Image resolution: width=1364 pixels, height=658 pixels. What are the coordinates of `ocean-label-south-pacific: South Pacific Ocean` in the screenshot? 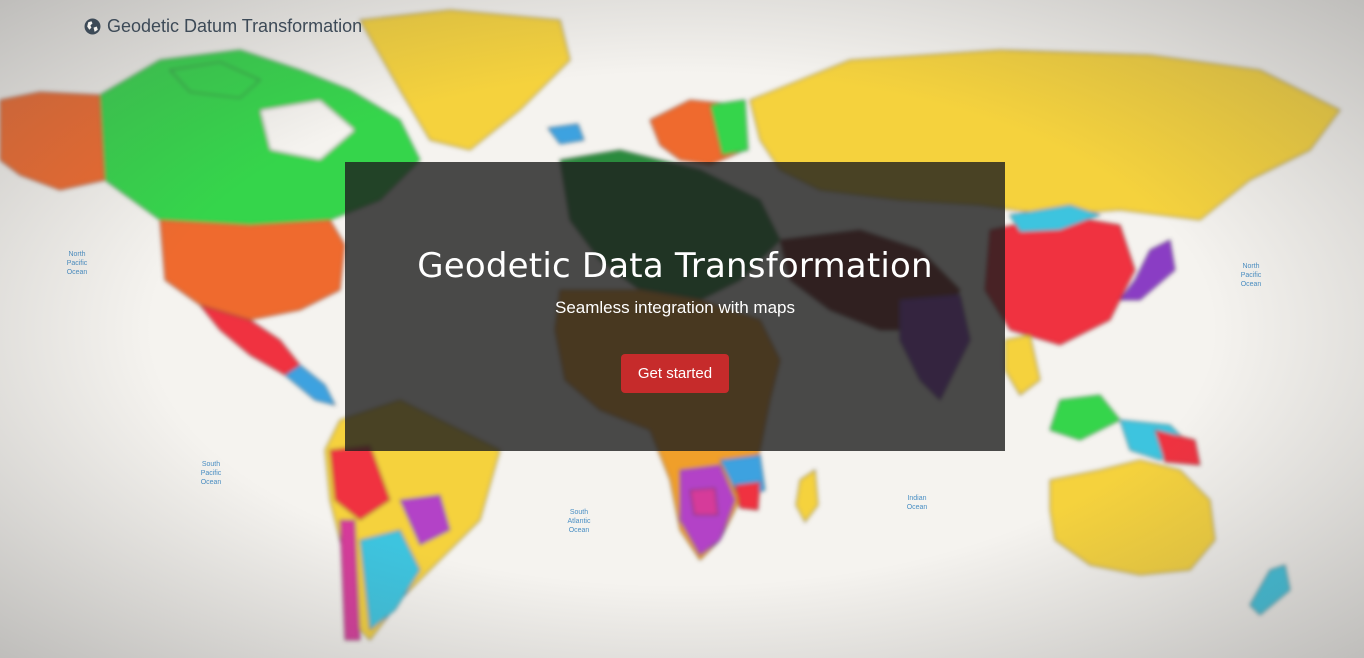 It's located at (211, 473).